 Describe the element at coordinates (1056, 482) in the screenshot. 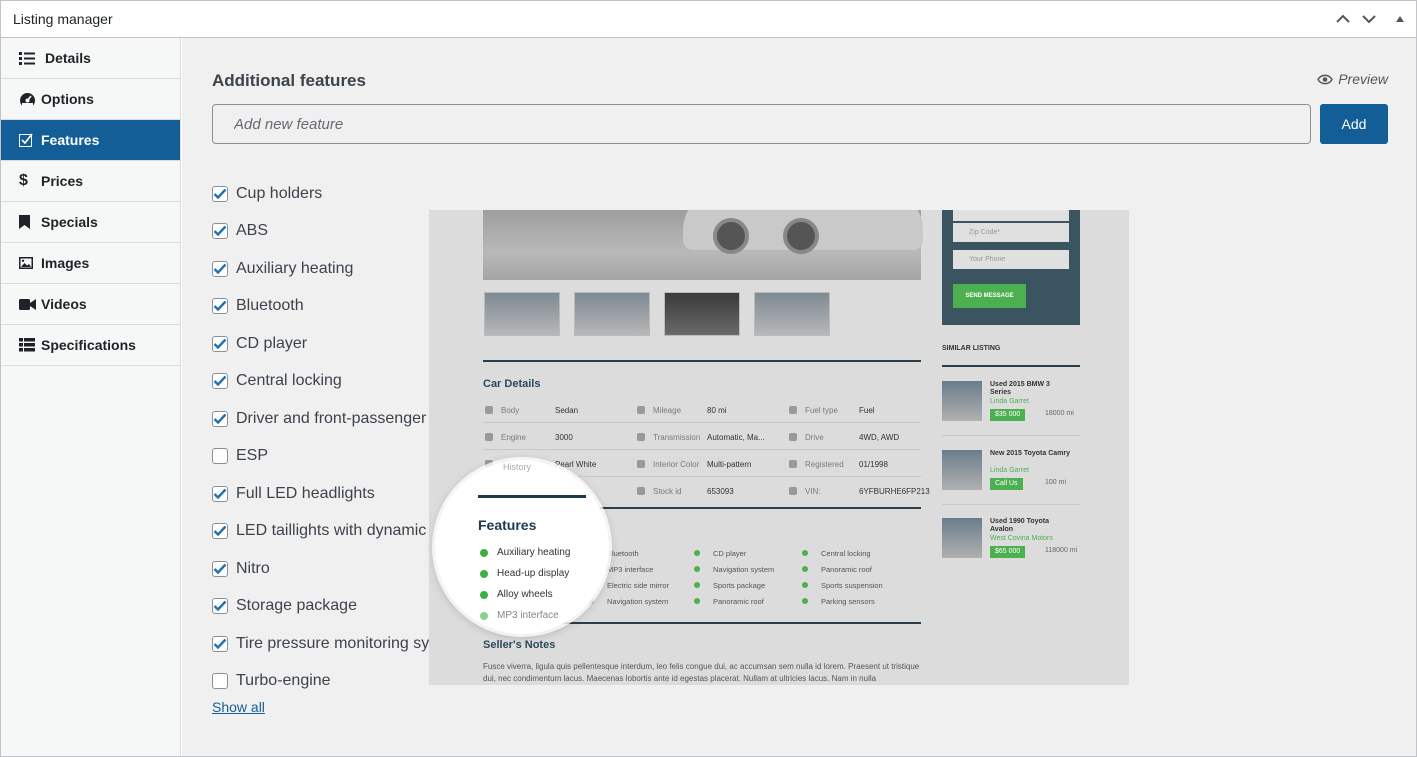

I see `similar-mileage: 100 mi` at that location.